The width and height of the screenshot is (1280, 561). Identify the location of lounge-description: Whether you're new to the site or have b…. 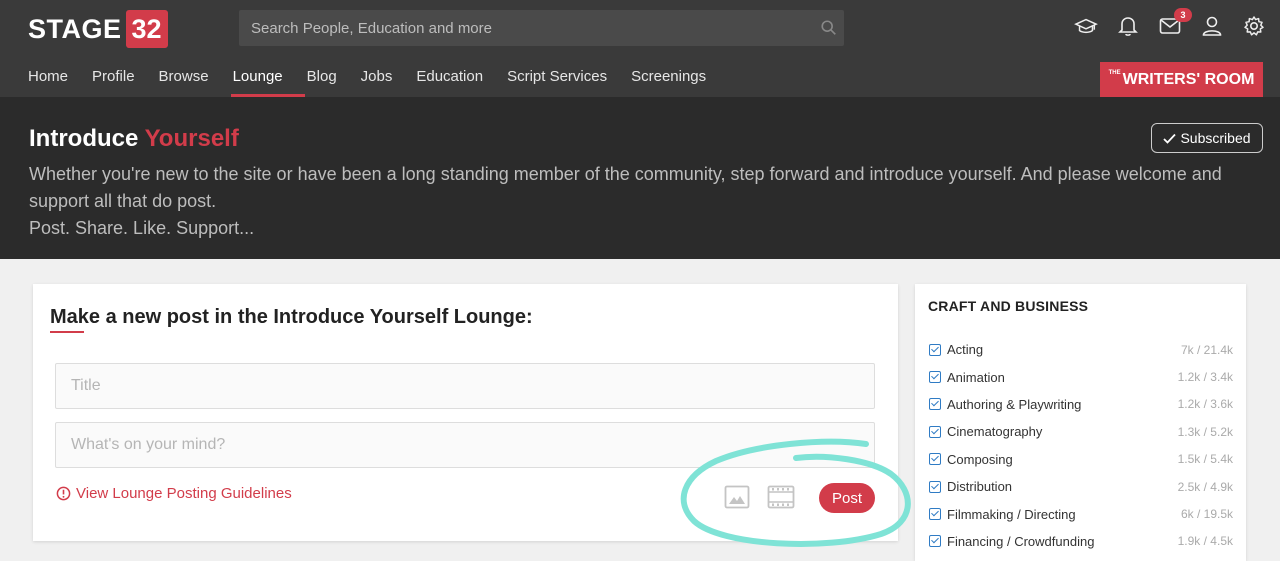
(649, 201).